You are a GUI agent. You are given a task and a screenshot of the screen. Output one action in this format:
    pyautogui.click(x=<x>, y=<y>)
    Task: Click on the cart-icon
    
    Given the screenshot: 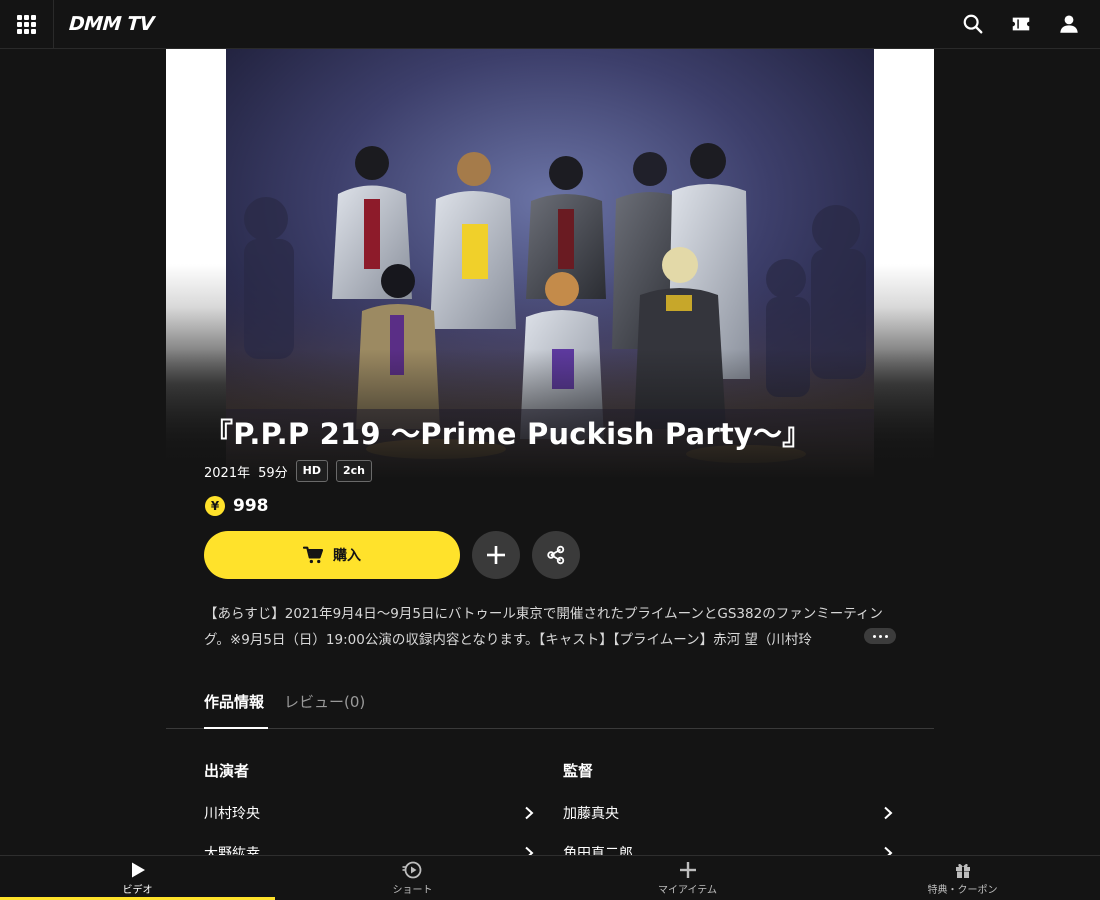 What is the action you would take?
    pyautogui.click(x=313, y=555)
    